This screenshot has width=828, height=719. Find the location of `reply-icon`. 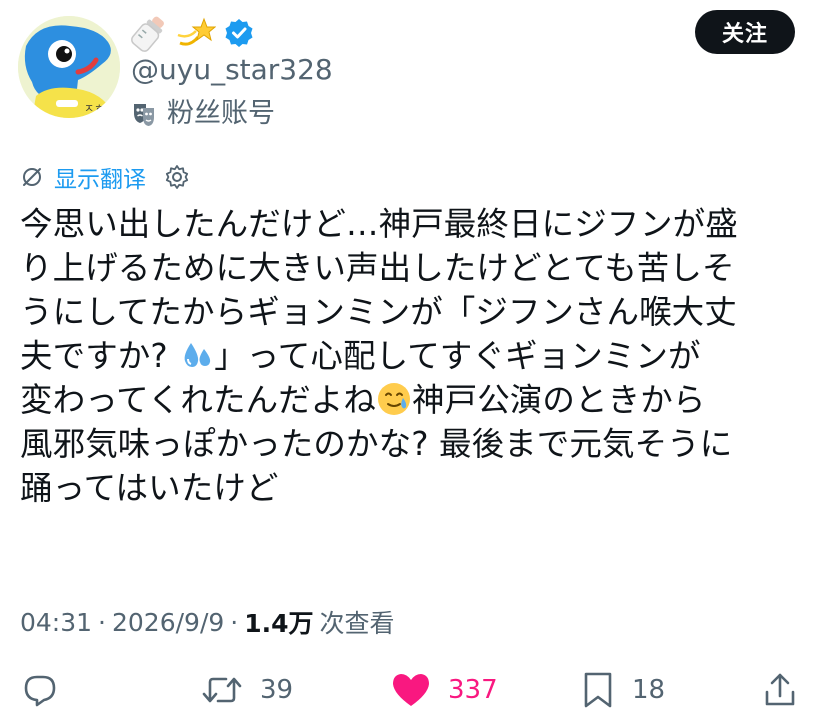

reply-icon is located at coordinates (40, 691).